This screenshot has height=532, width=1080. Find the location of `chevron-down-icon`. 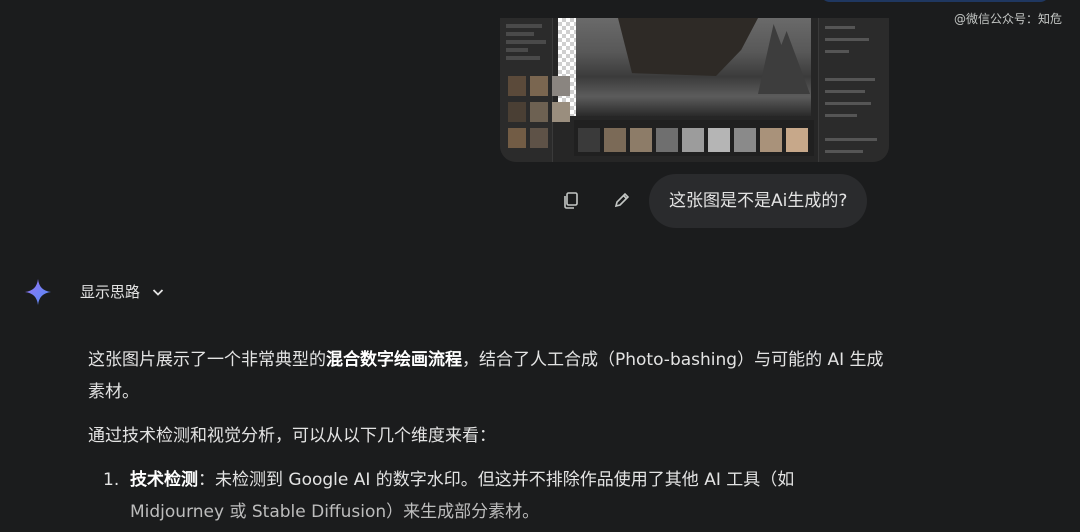

chevron-down-icon is located at coordinates (158, 292).